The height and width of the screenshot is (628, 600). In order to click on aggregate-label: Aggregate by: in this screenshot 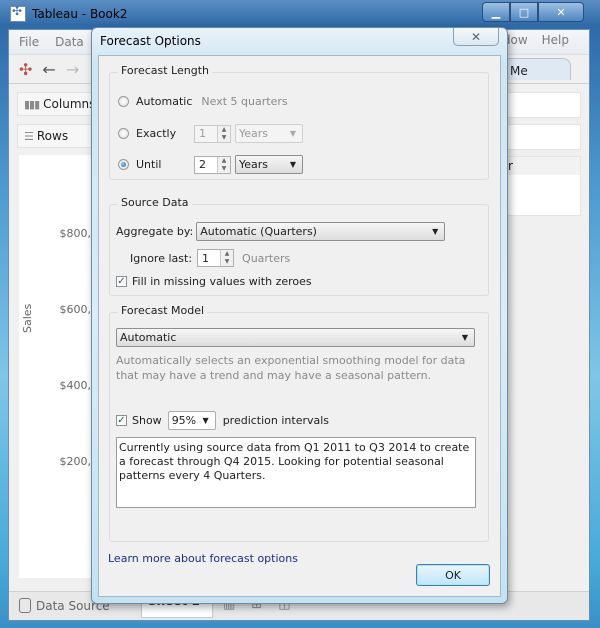, I will do `click(155, 231)`.